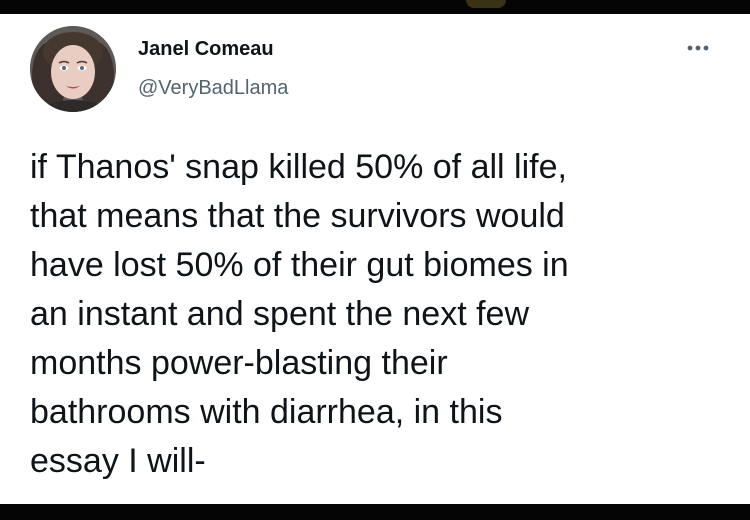 The height and width of the screenshot is (520, 750). What do you see at coordinates (206, 49) in the screenshot?
I see `author-display-name: Janel Comeau` at bounding box center [206, 49].